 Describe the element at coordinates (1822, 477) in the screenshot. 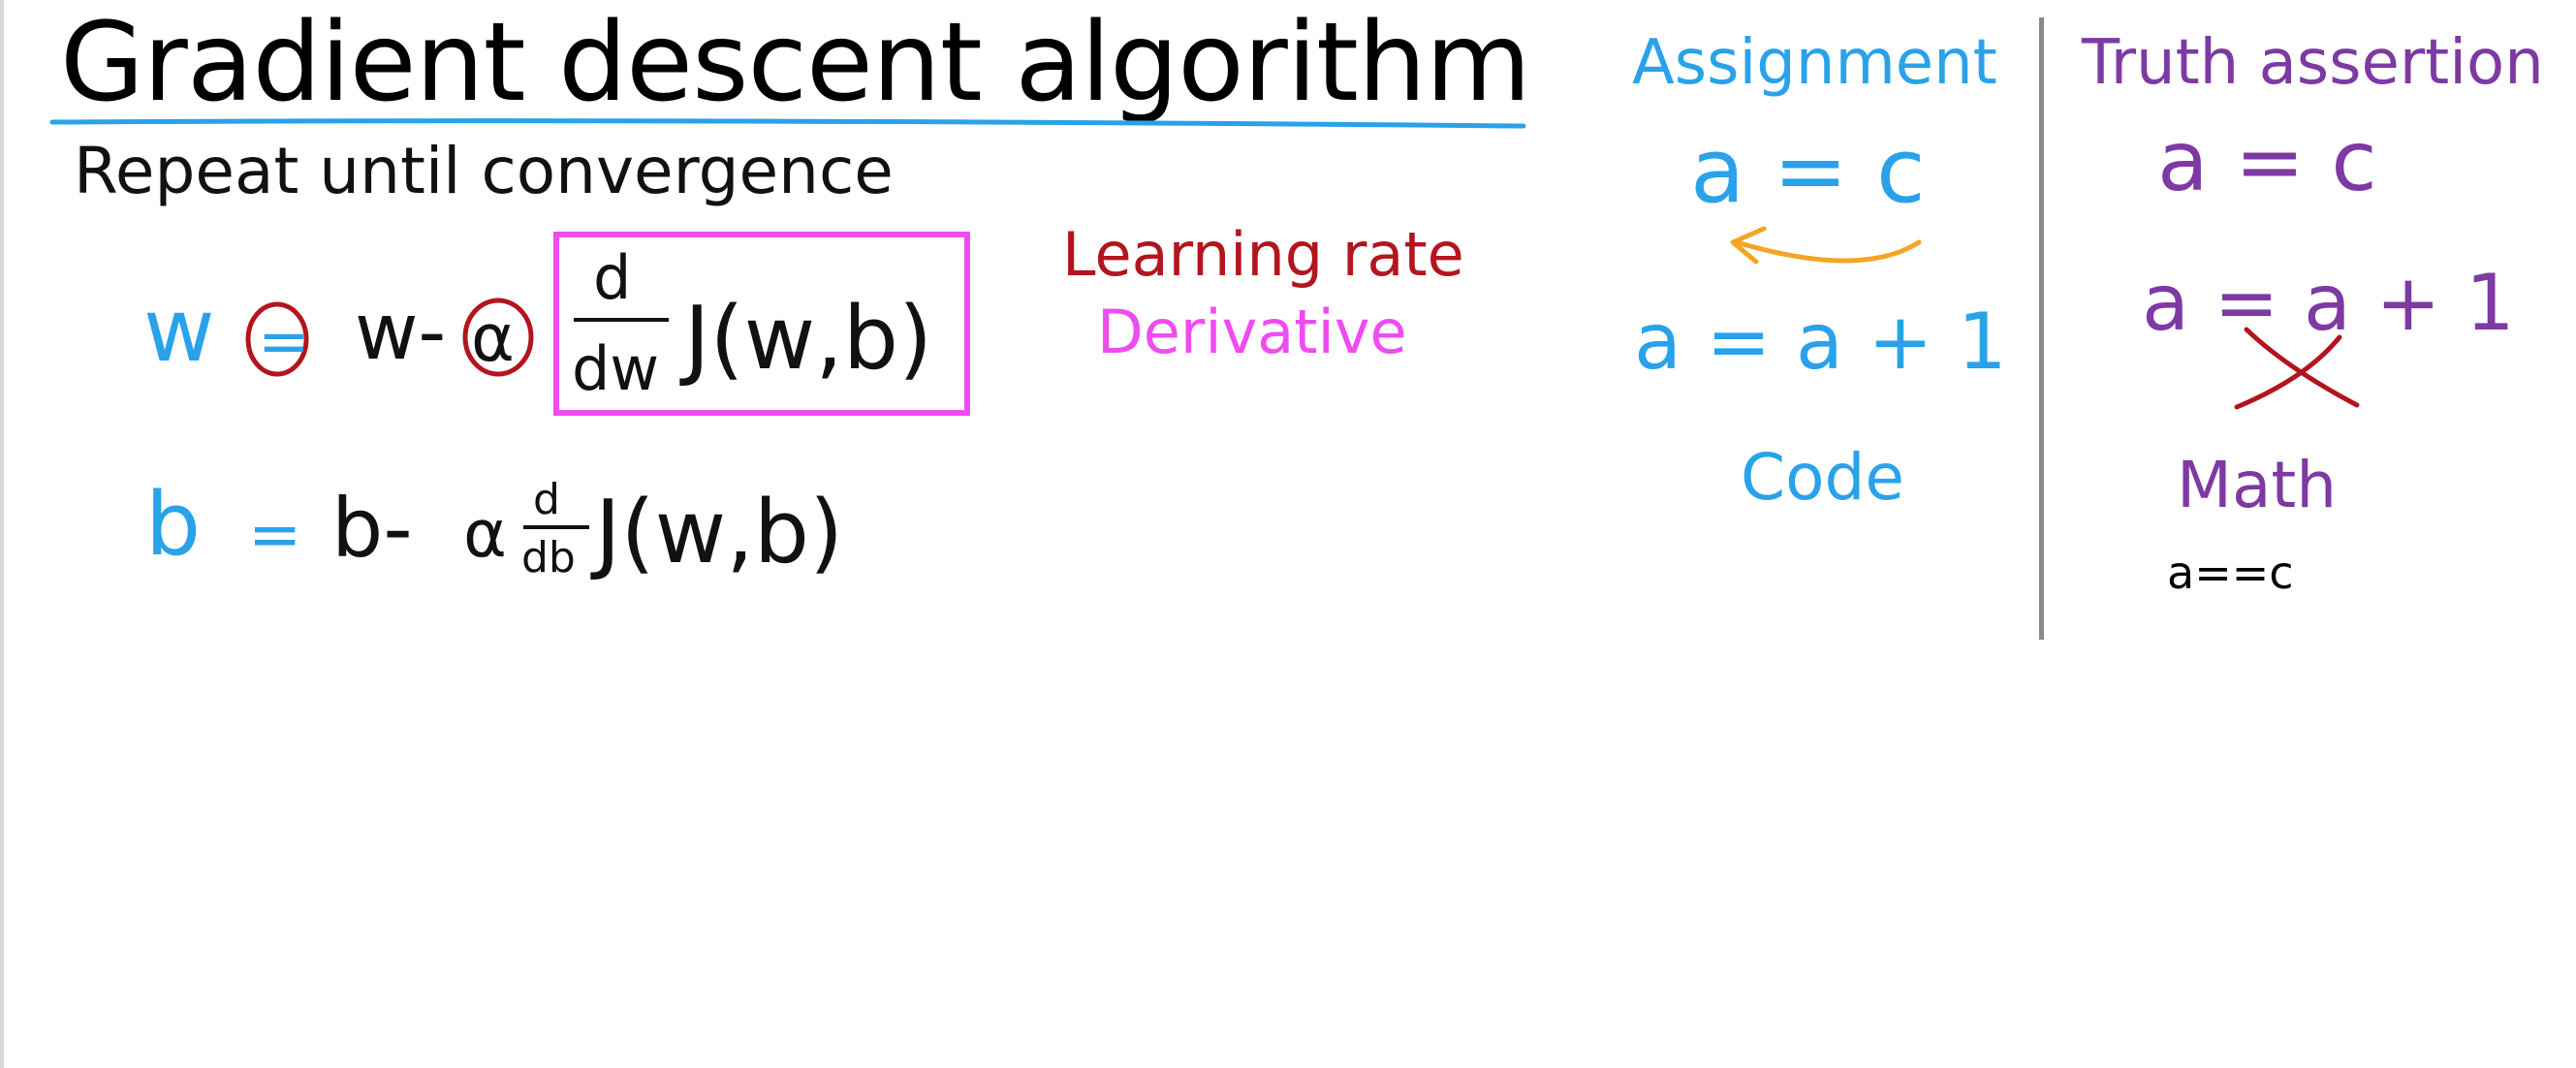

I see `code-label: Code` at that location.